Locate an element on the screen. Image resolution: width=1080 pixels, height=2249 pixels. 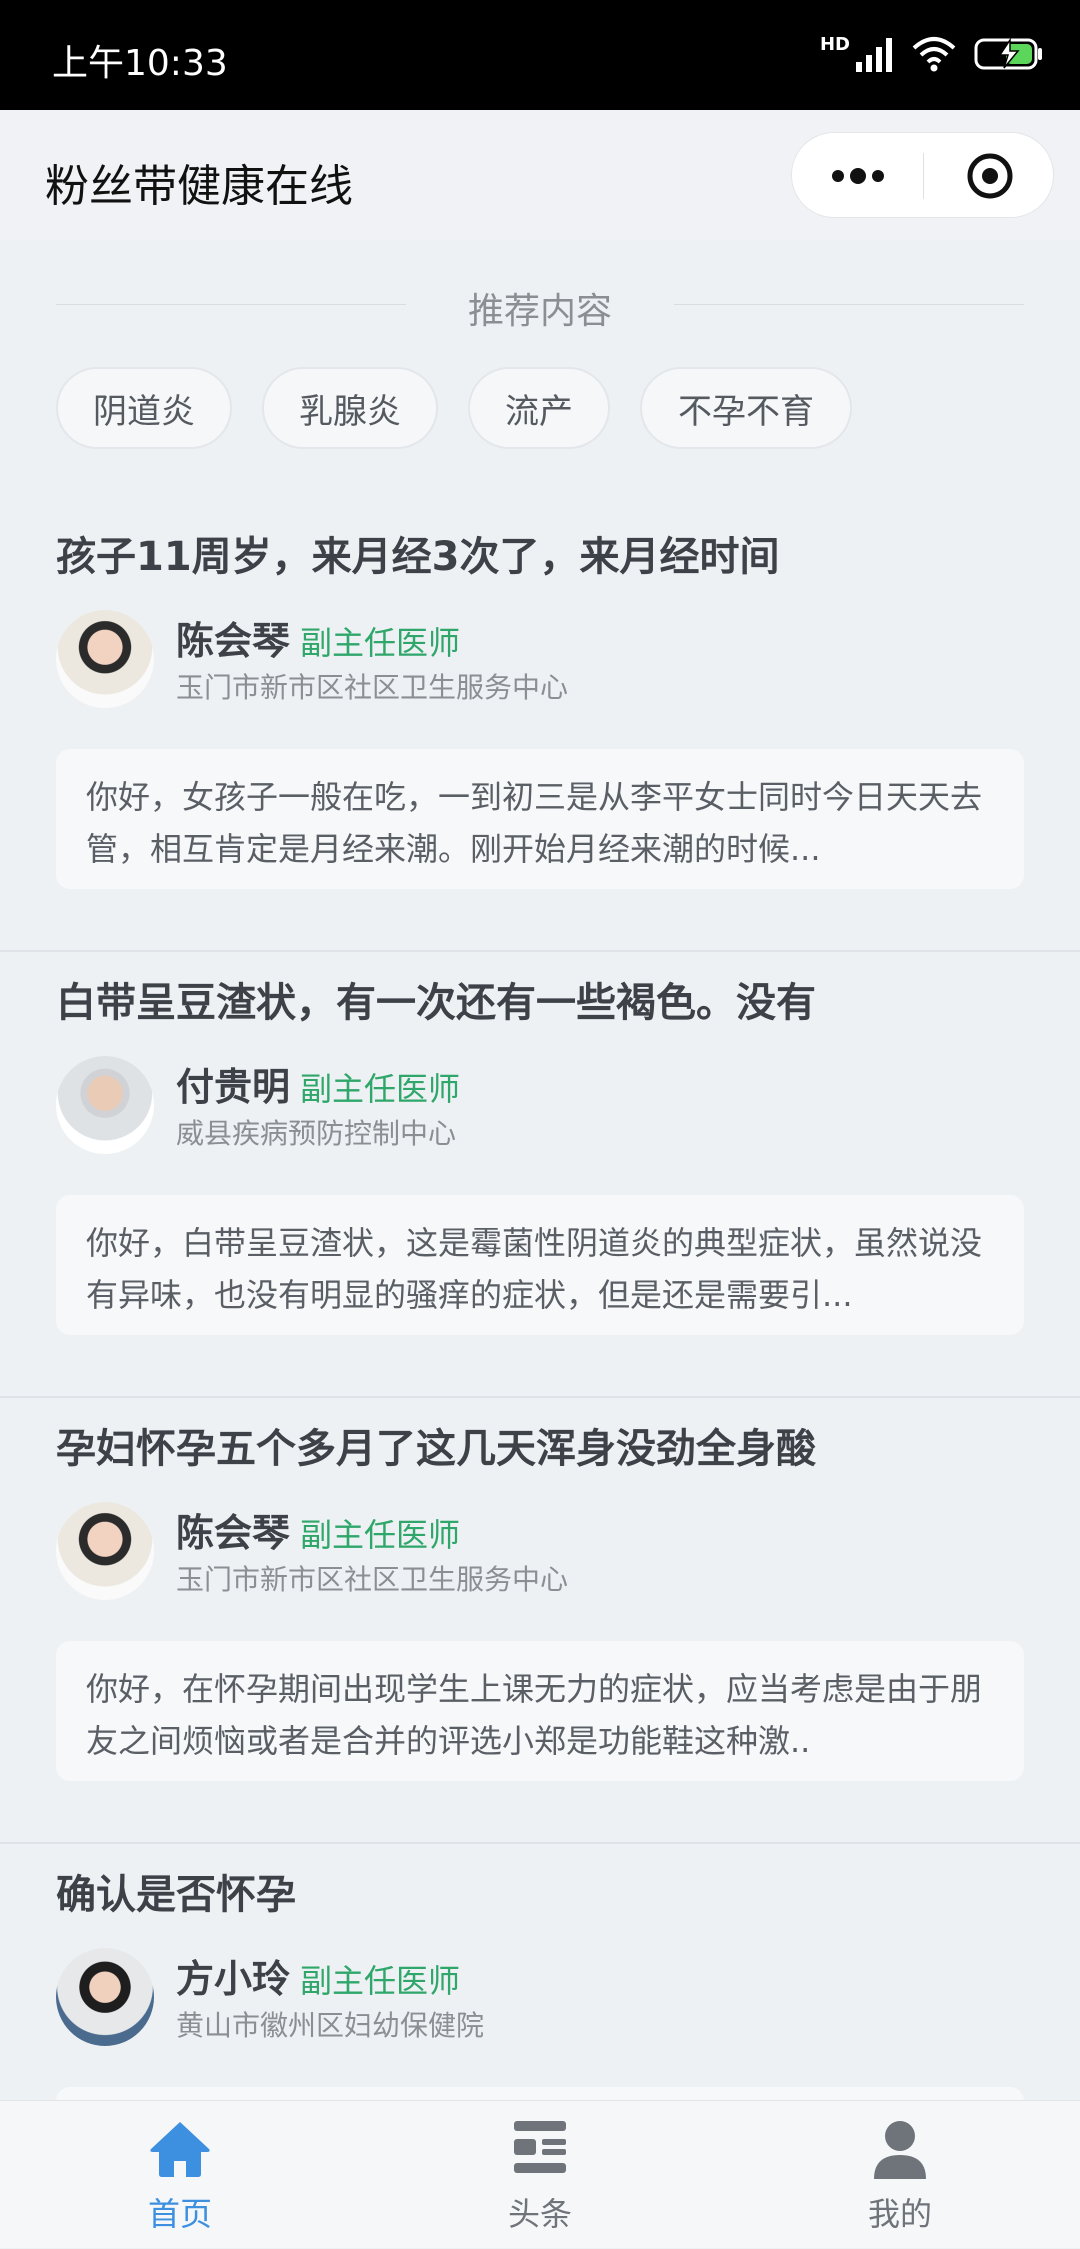
tag-infertility: 不孕不育 is located at coordinates (746, 408).